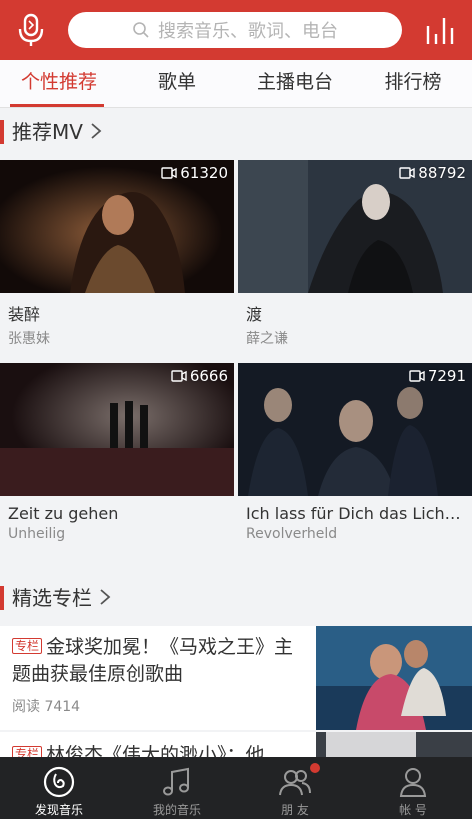 This screenshot has height=819, width=472. I want to click on column-badge: 专栏, so click(27, 646).